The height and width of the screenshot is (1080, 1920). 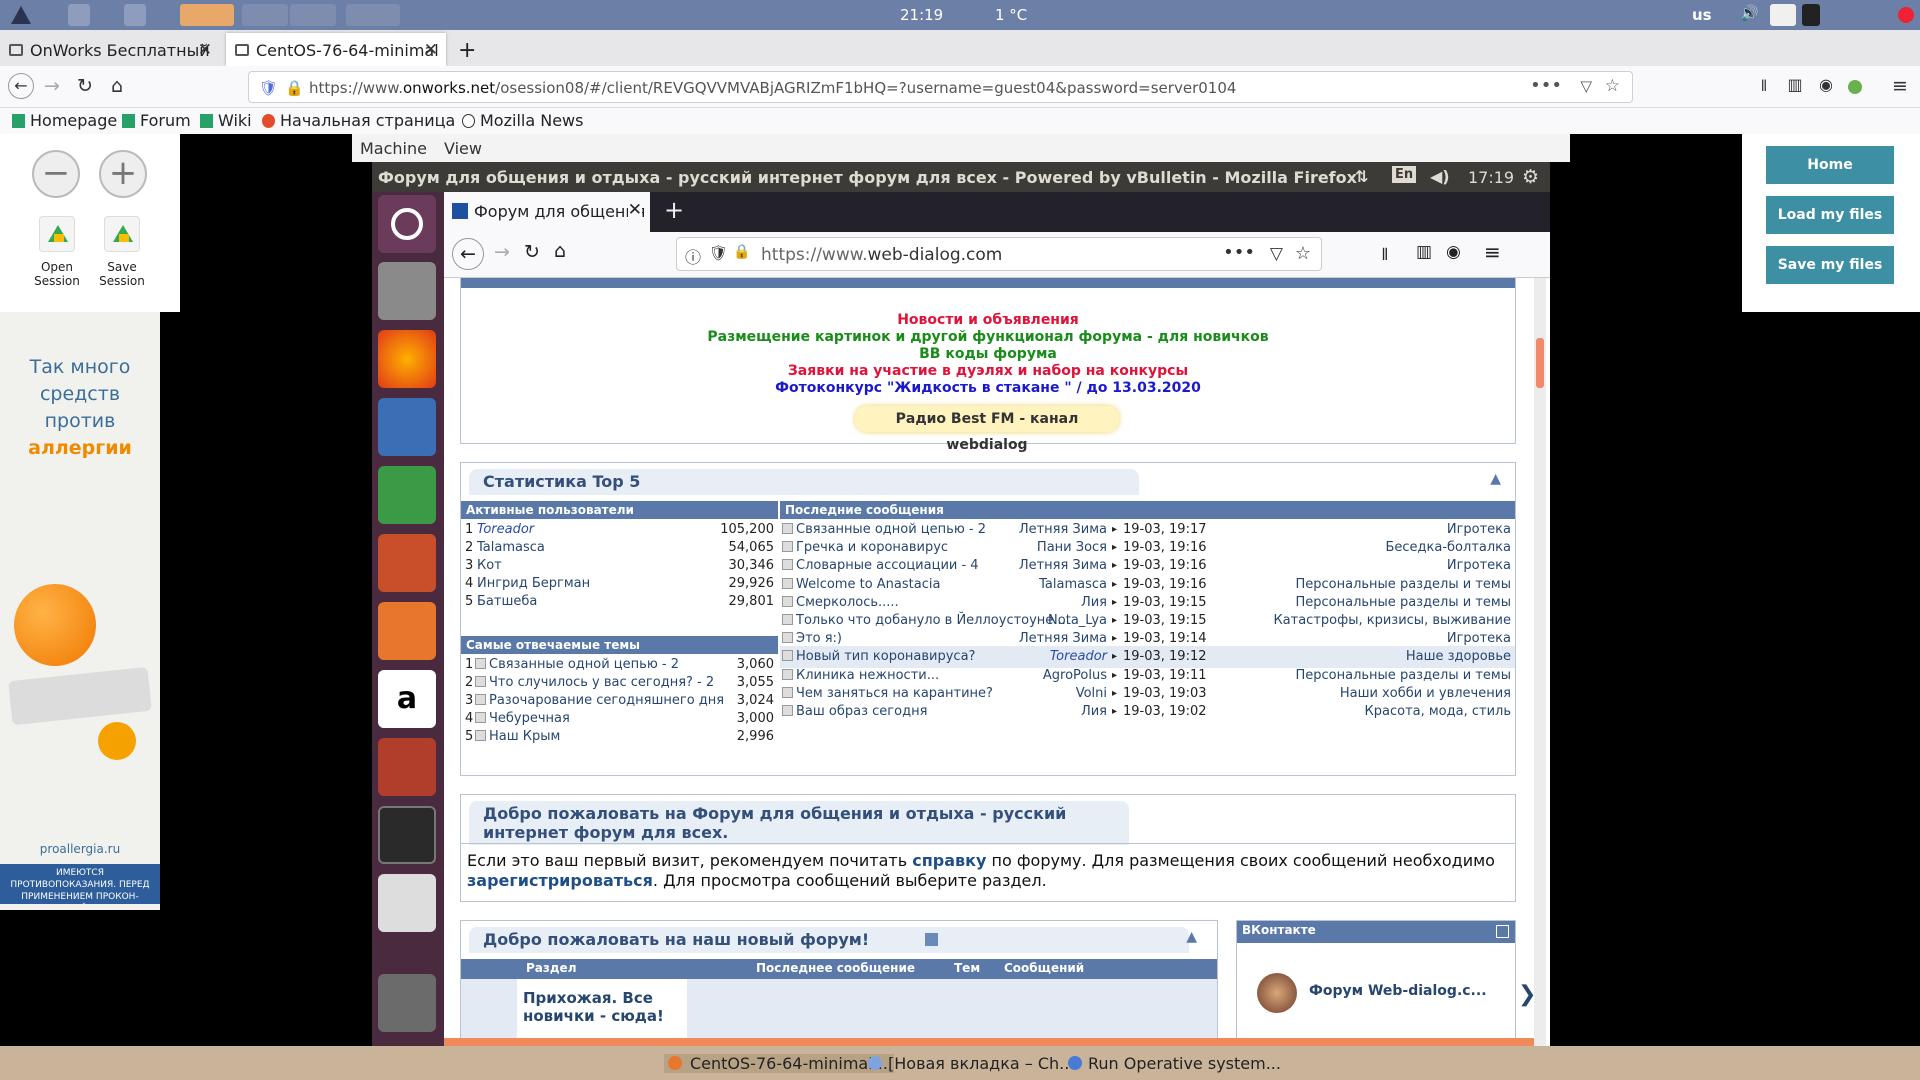 I want to click on topic-link: Это я:), so click(x=812, y=638).